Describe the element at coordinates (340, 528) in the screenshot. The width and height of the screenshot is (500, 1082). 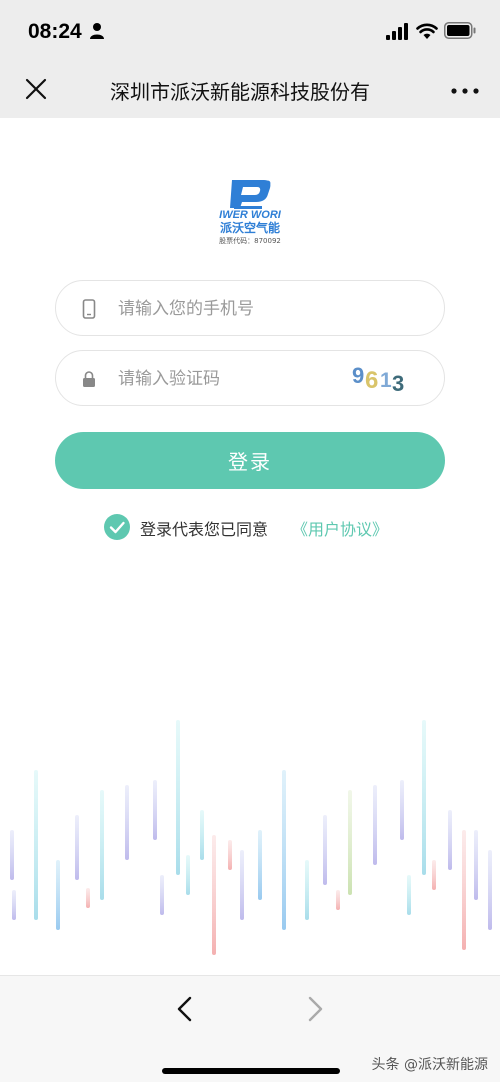
I see `user-agreement-link: 《用户协议》` at that location.